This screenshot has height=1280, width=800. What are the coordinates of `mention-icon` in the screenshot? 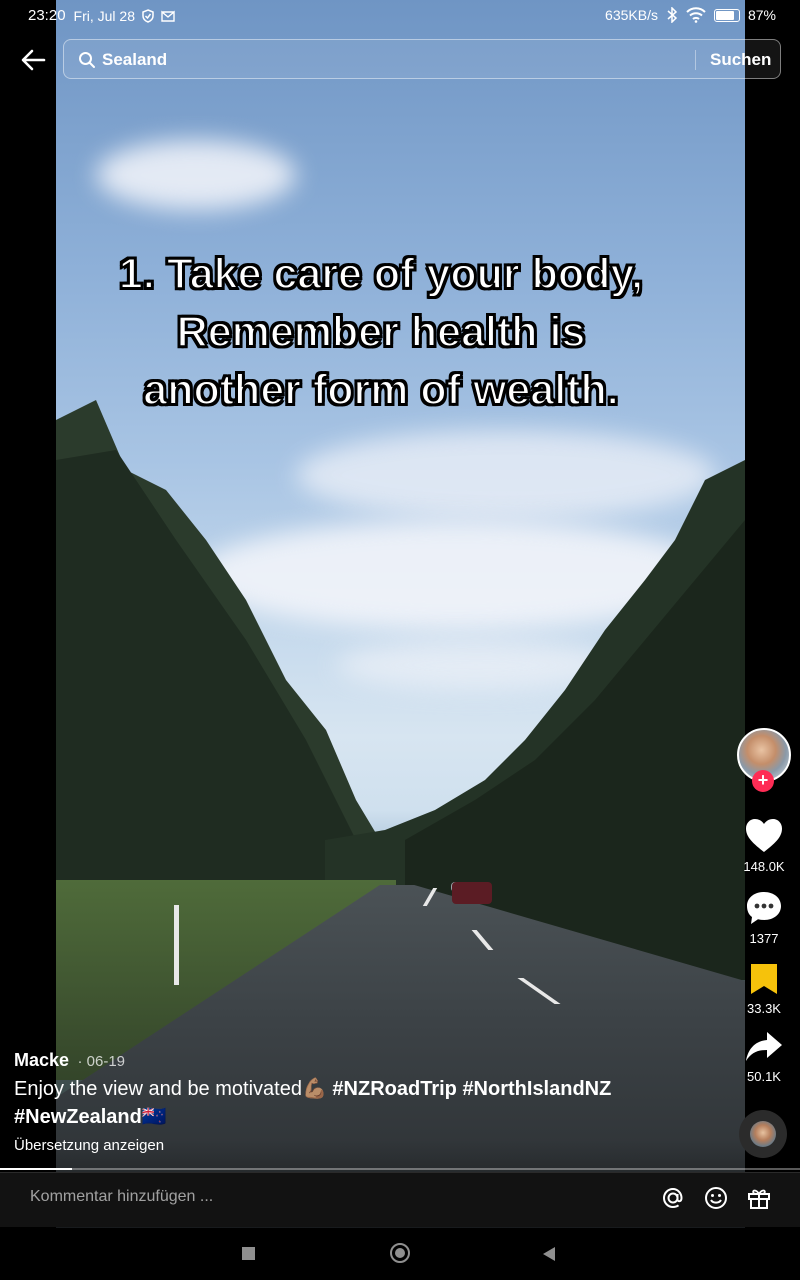 It's located at (673, 1198).